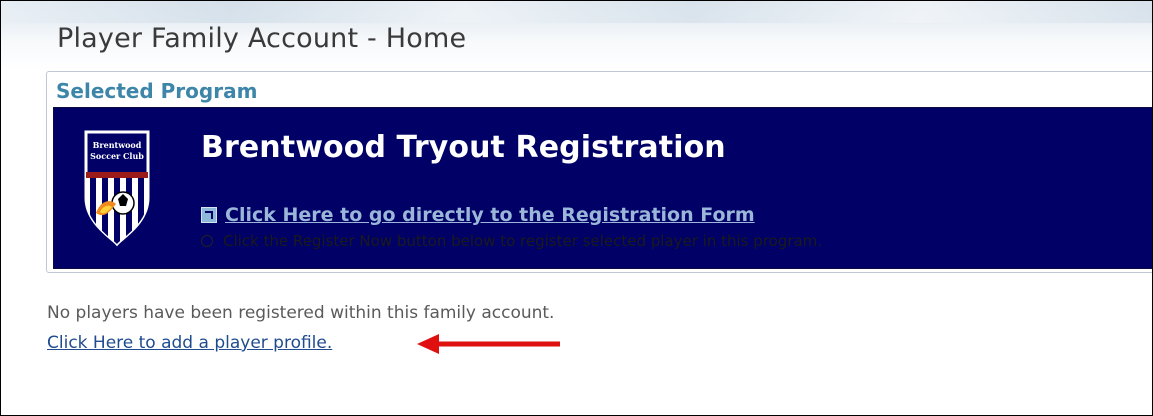  I want to click on panel-heading: Selected Program, so click(157, 91).